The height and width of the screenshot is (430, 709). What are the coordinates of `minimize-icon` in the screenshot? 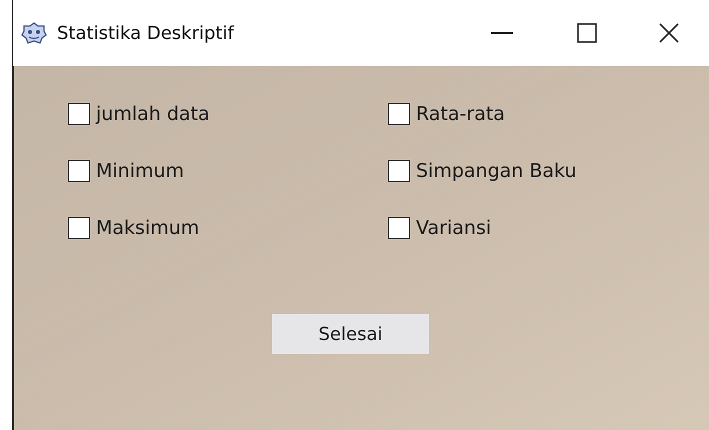 It's located at (502, 33).